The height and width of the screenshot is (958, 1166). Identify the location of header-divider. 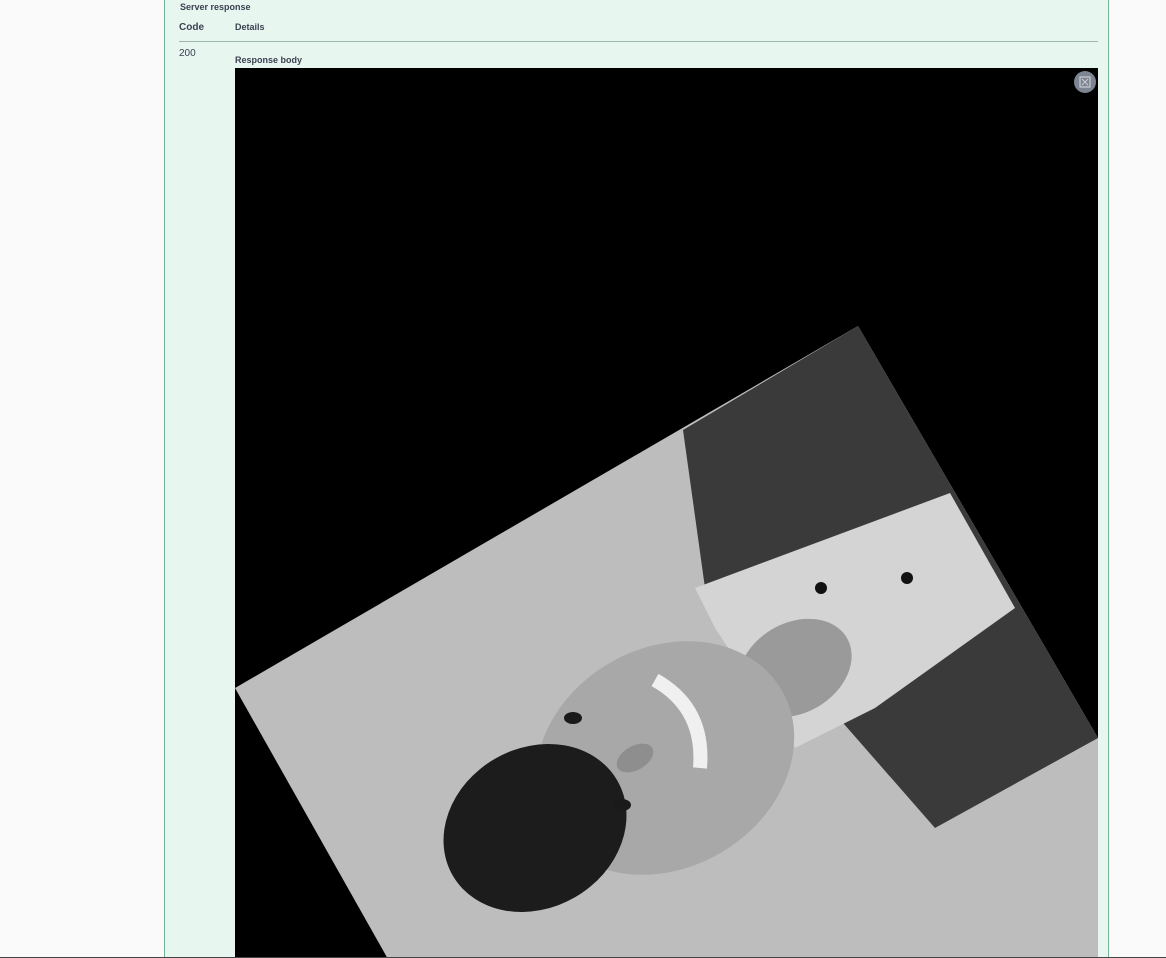
(638, 41).